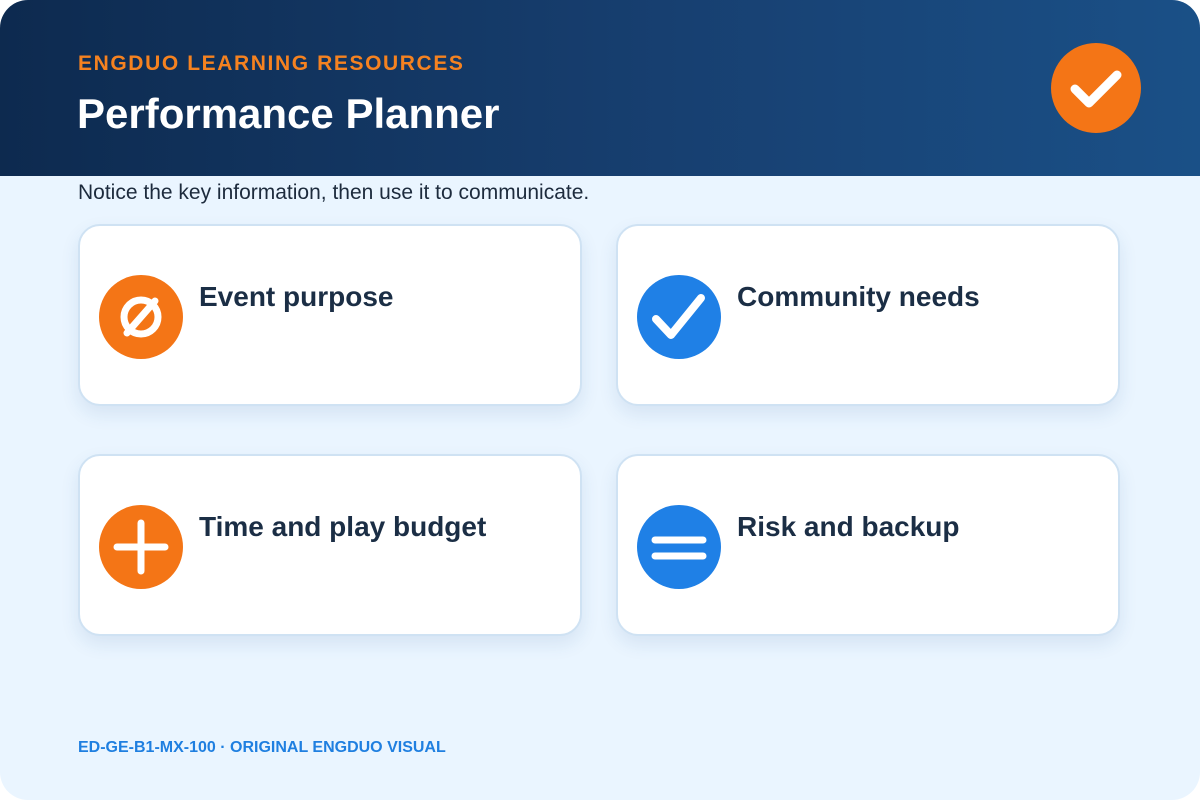 The height and width of the screenshot is (800, 1200). What do you see at coordinates (330, 545) in the screenshot?
I see `card-time-and-play-budget: Time and play budget` at bounding box center [330, 545].